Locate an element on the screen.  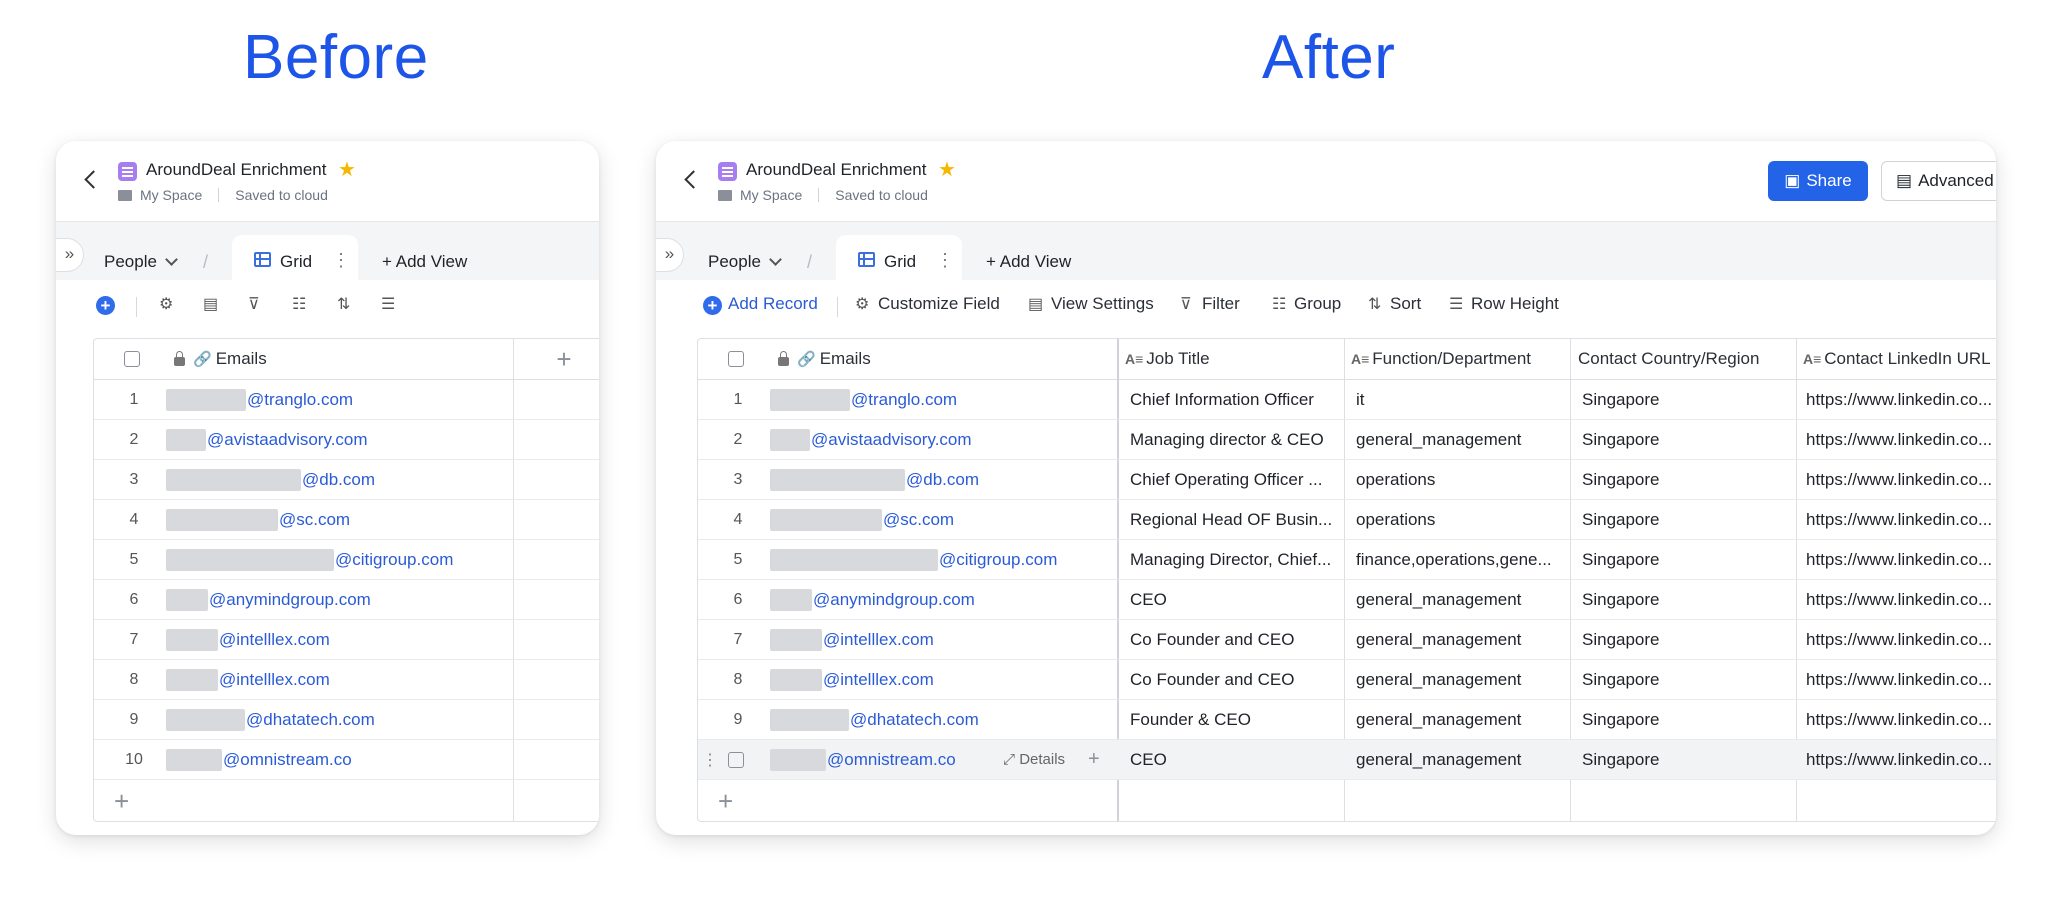
table-row: 4 @sc.com is located at coordinates (346, 520).